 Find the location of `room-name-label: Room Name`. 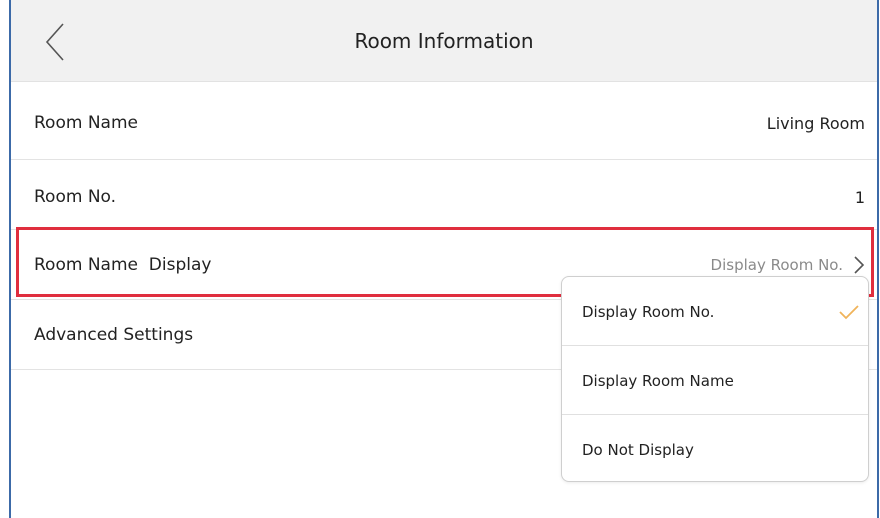

room-name-label: Room Name is located at coordinates (86, 123).